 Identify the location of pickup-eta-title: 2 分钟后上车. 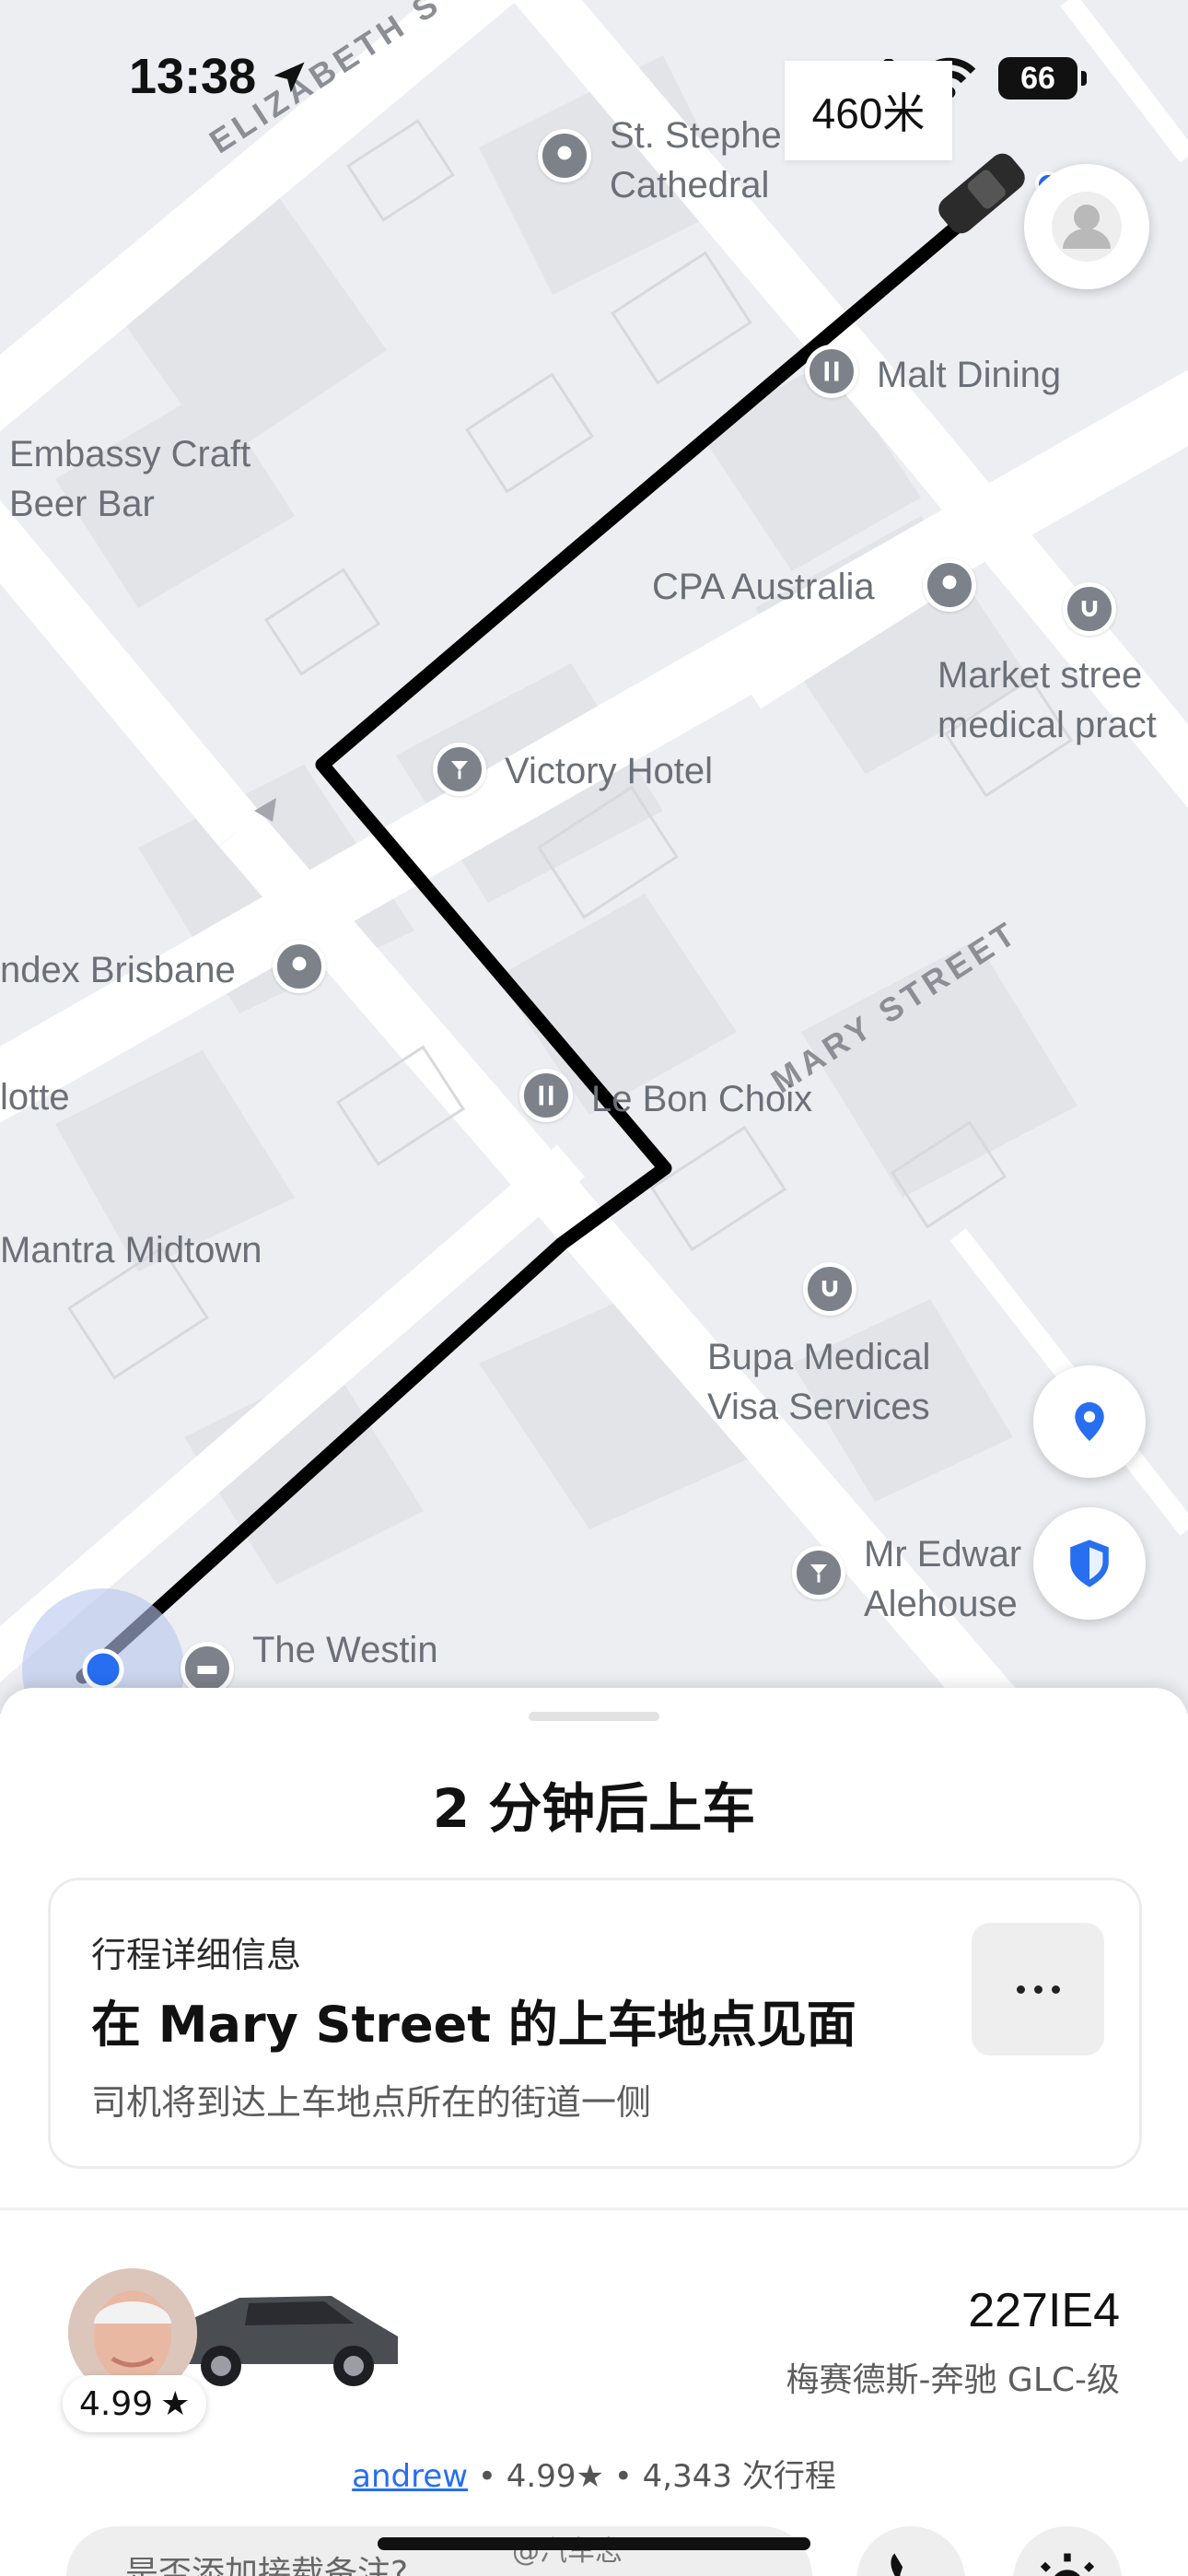
(594, 1808).